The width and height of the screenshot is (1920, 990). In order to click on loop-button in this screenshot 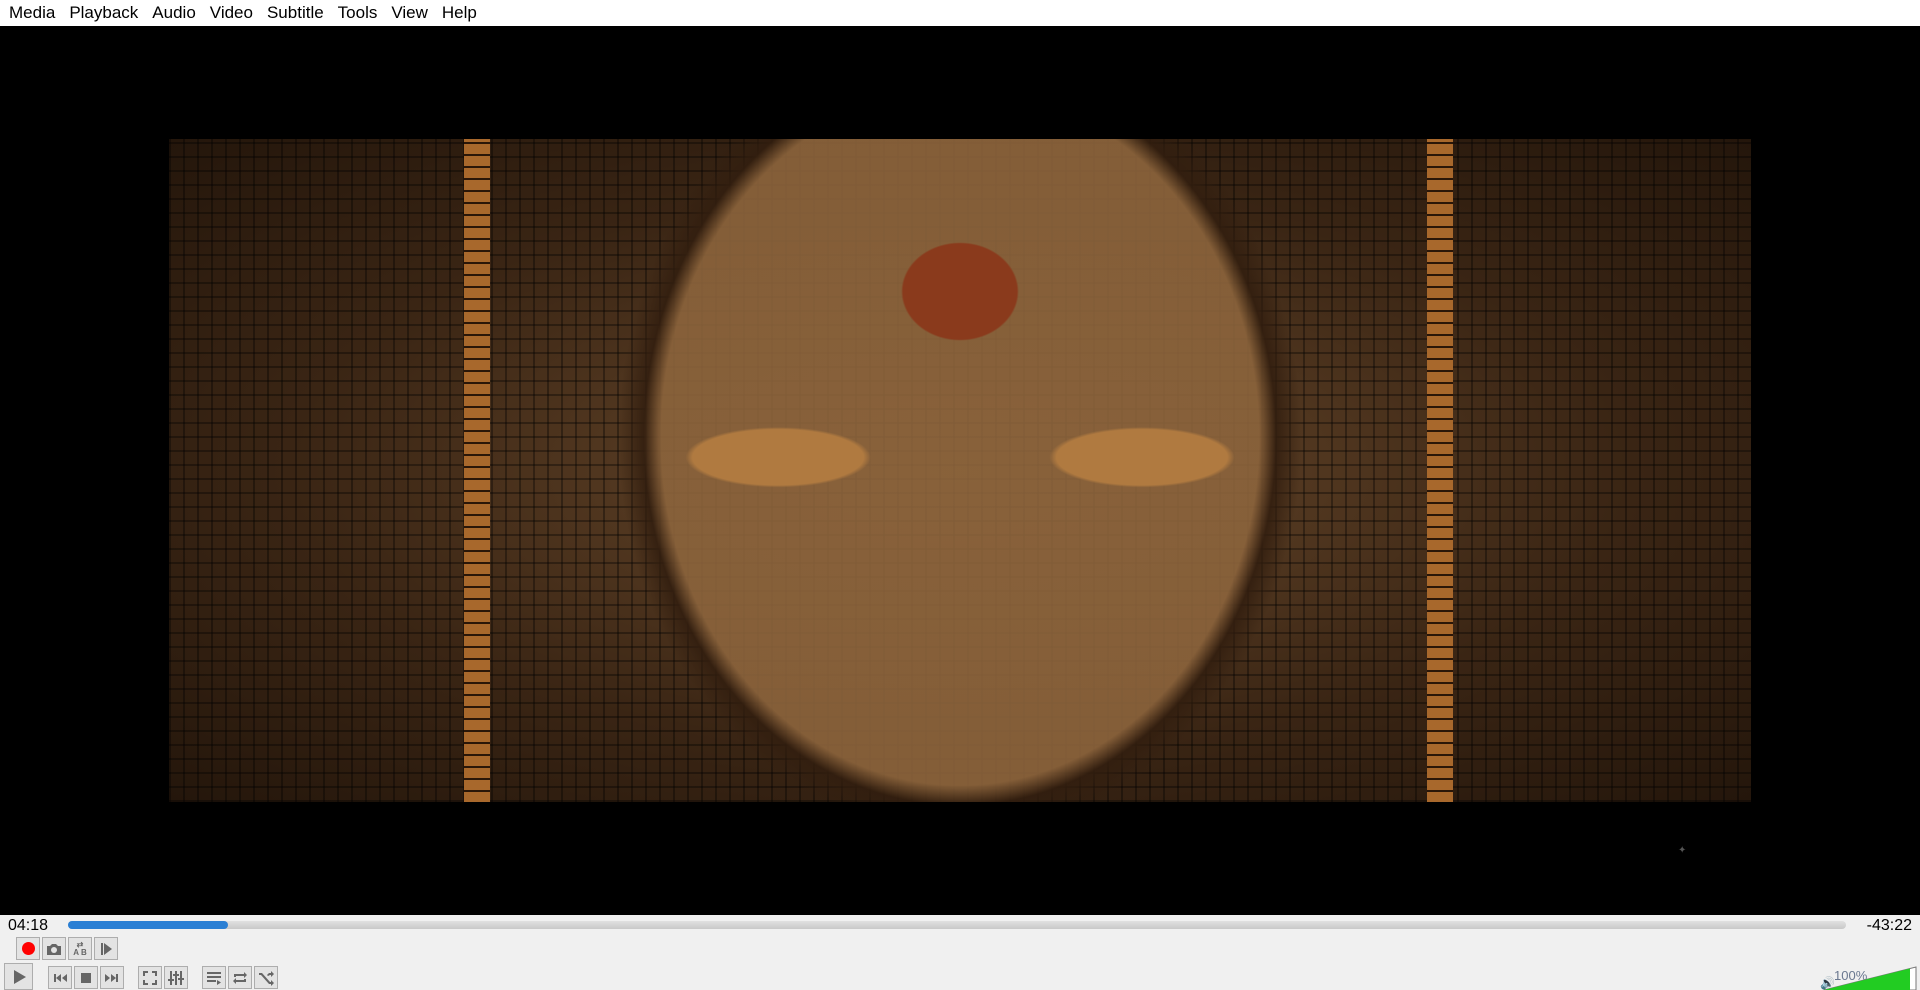, I will do `click(240, 977)`.